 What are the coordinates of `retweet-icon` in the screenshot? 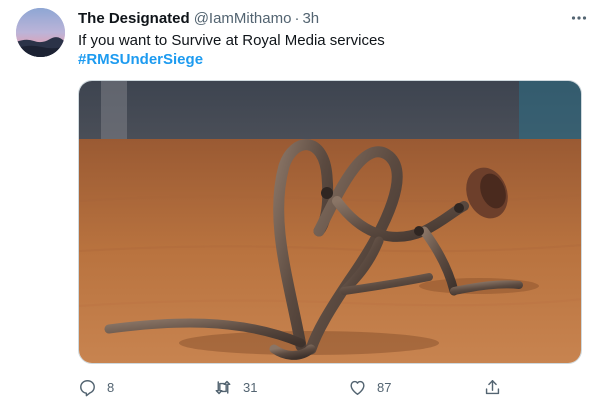 It's located at (223, 387).